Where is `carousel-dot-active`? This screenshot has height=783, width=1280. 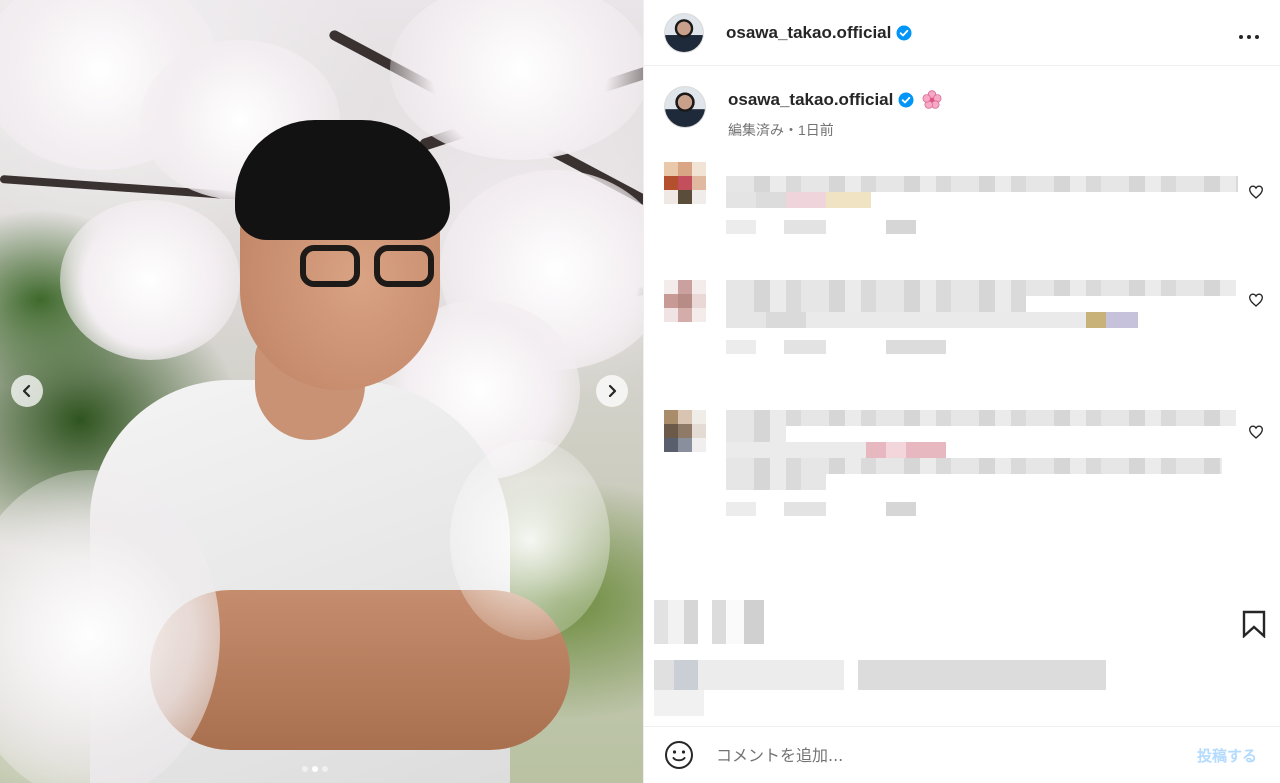
carousel-dot-active is located at coordinates (315, 769).